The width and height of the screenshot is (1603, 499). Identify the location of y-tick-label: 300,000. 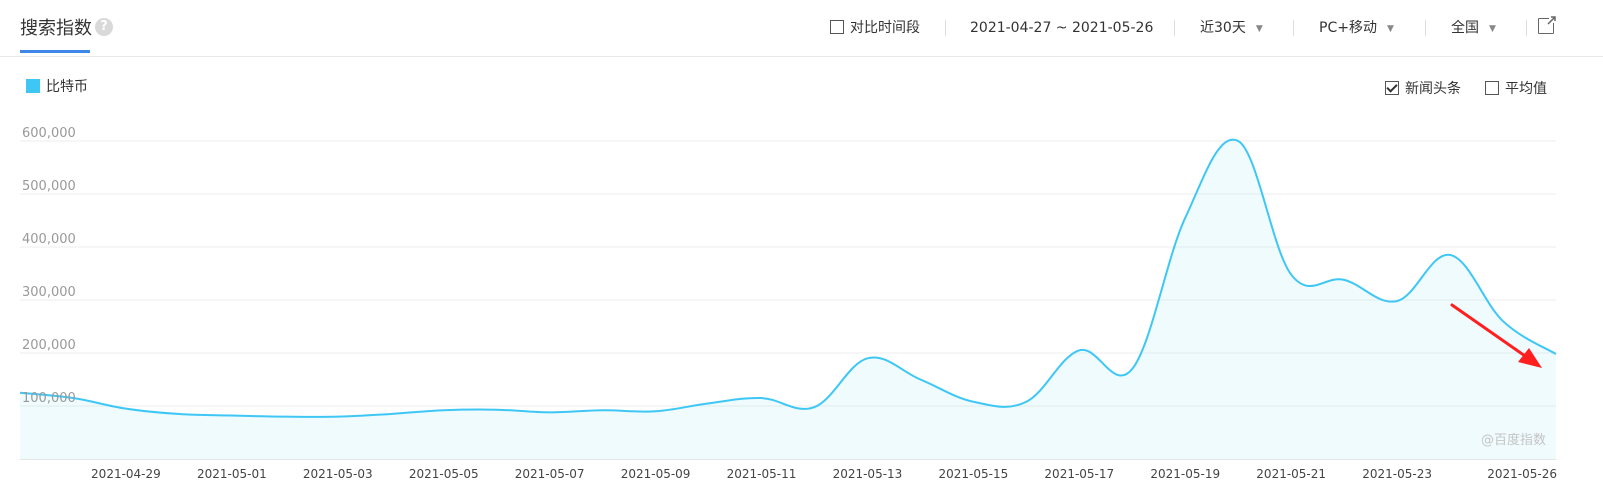
(49, 292).